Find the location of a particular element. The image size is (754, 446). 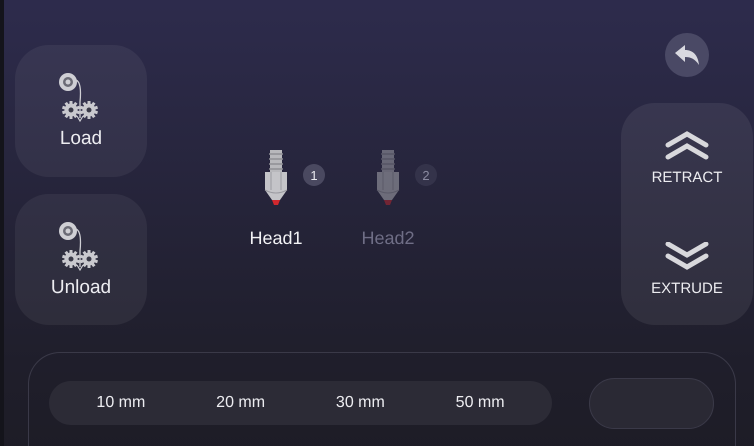

retract-button: RETRACT is located at coordinates (687, 158).